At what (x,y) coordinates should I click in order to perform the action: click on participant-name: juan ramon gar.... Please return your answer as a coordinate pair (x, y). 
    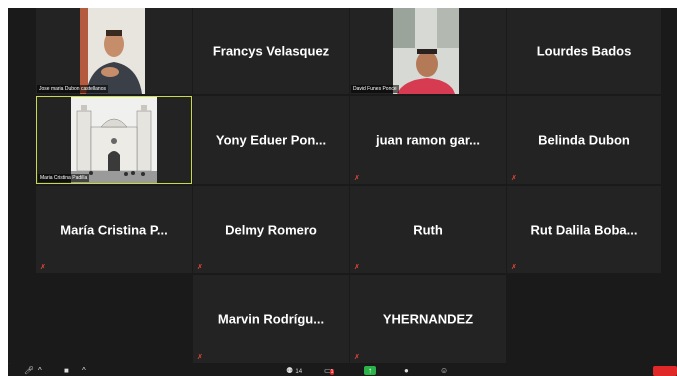
    Looking at the image, I should click on (428, 140).